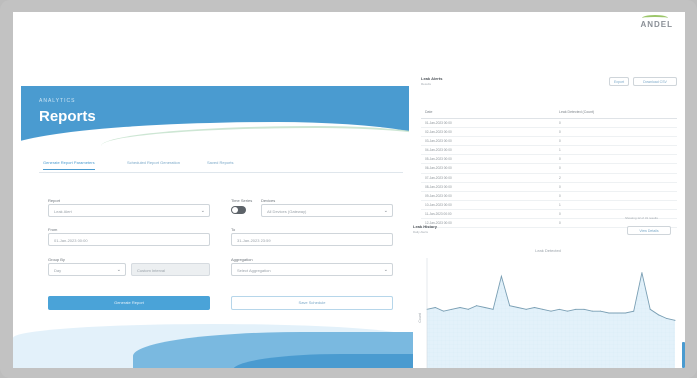  Describe the element at coordinates (549, 178) in the screenshot. I see `table-row: 07-Jan-2023 00:00 2` at that location.